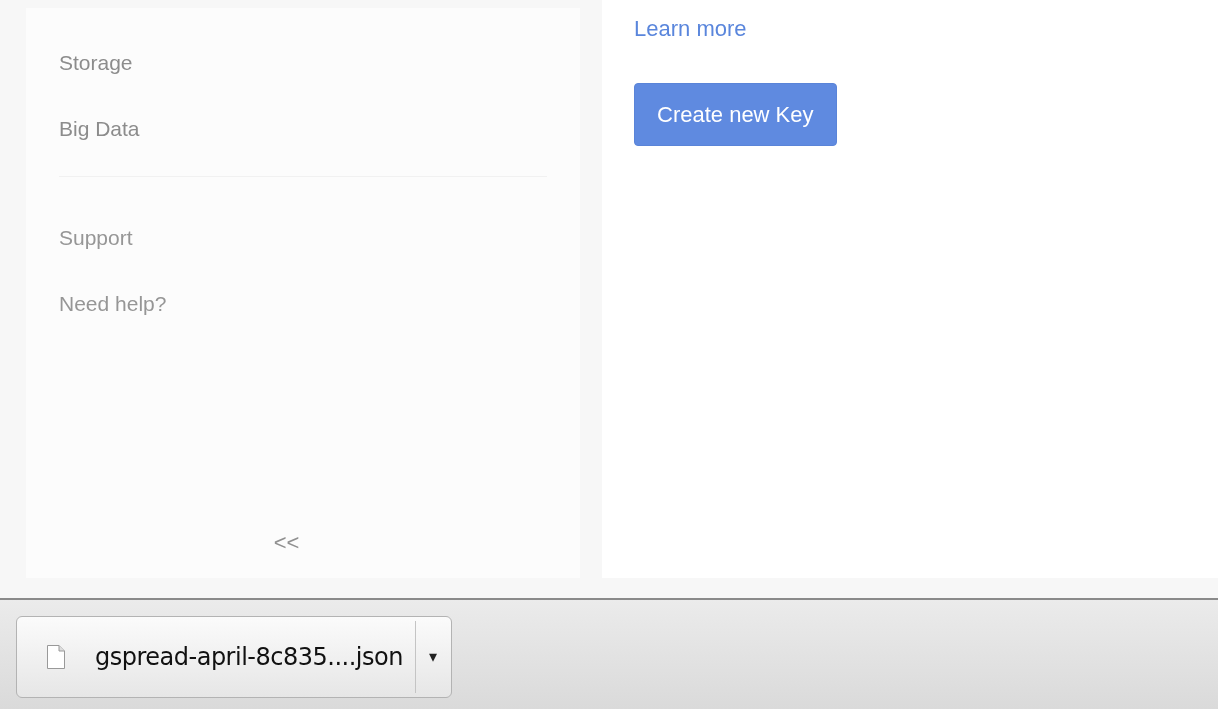 This screenshot has width=1218, height=709. What do you see at coordinates (319, 304) in the screenshot?
I see `sidebar-item: Need help?` at bounding box center [319, 304].